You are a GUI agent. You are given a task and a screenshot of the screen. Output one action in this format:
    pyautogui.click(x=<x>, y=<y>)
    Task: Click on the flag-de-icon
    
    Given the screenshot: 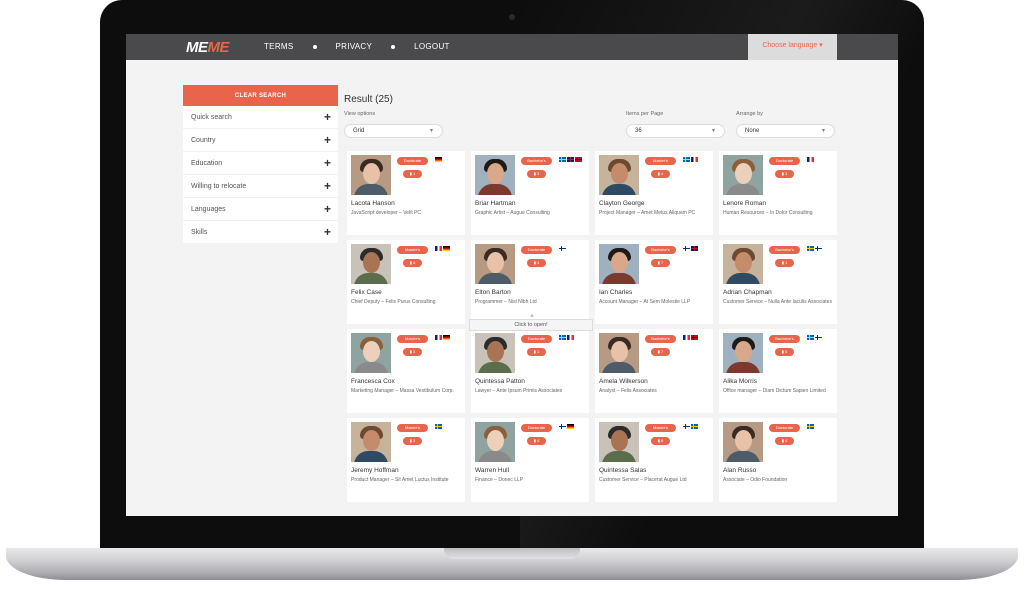 What is the action you would take?
    pyautogui.click(x=438, y=159)
    